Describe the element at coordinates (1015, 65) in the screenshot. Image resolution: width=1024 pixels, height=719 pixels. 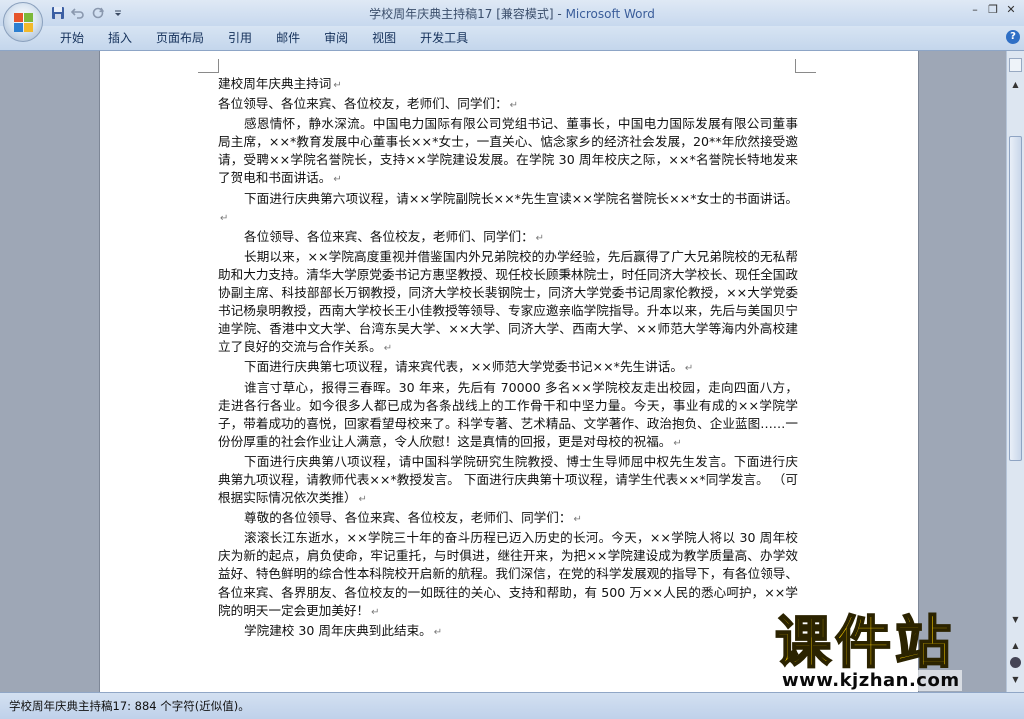
I see `view-ruler-icon` at that location.